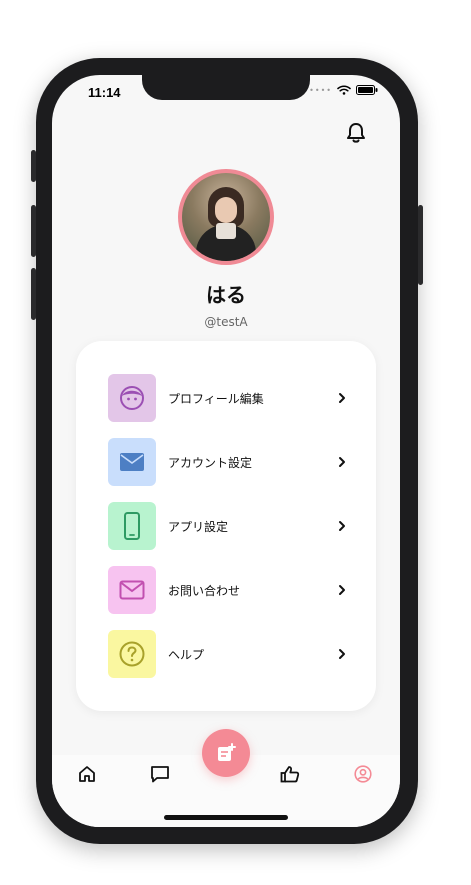 The width and height of the screenshot is (471, 885). Describe the element at coordinates (186, 654) in the screenshot. I see `menu-item-label: ヘルプ` at that location.